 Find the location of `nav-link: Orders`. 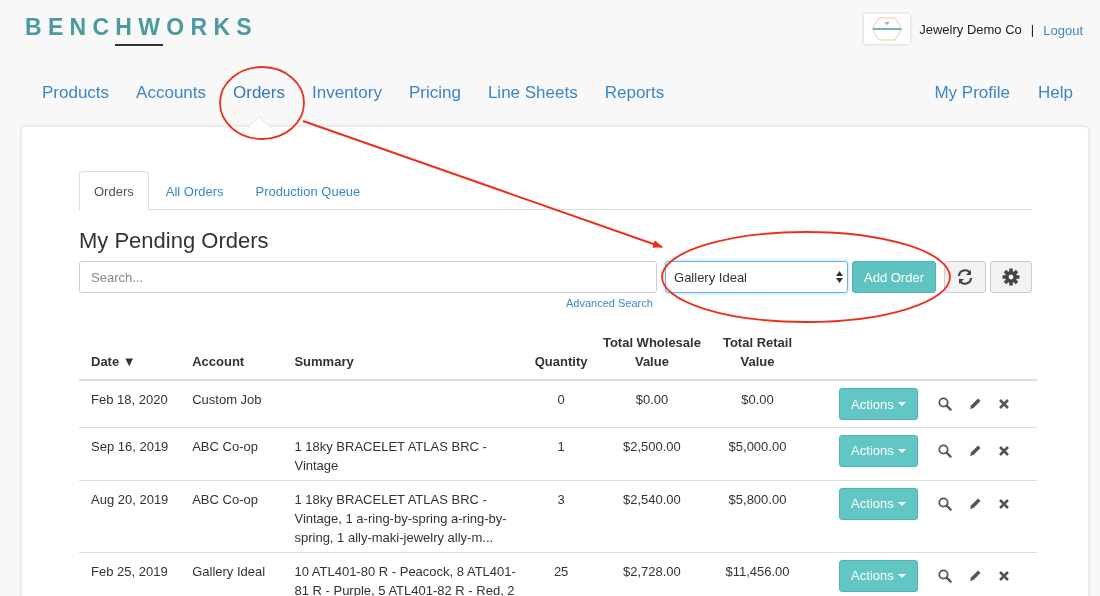

nav-link: Orders is located at coordinates (259, 93).